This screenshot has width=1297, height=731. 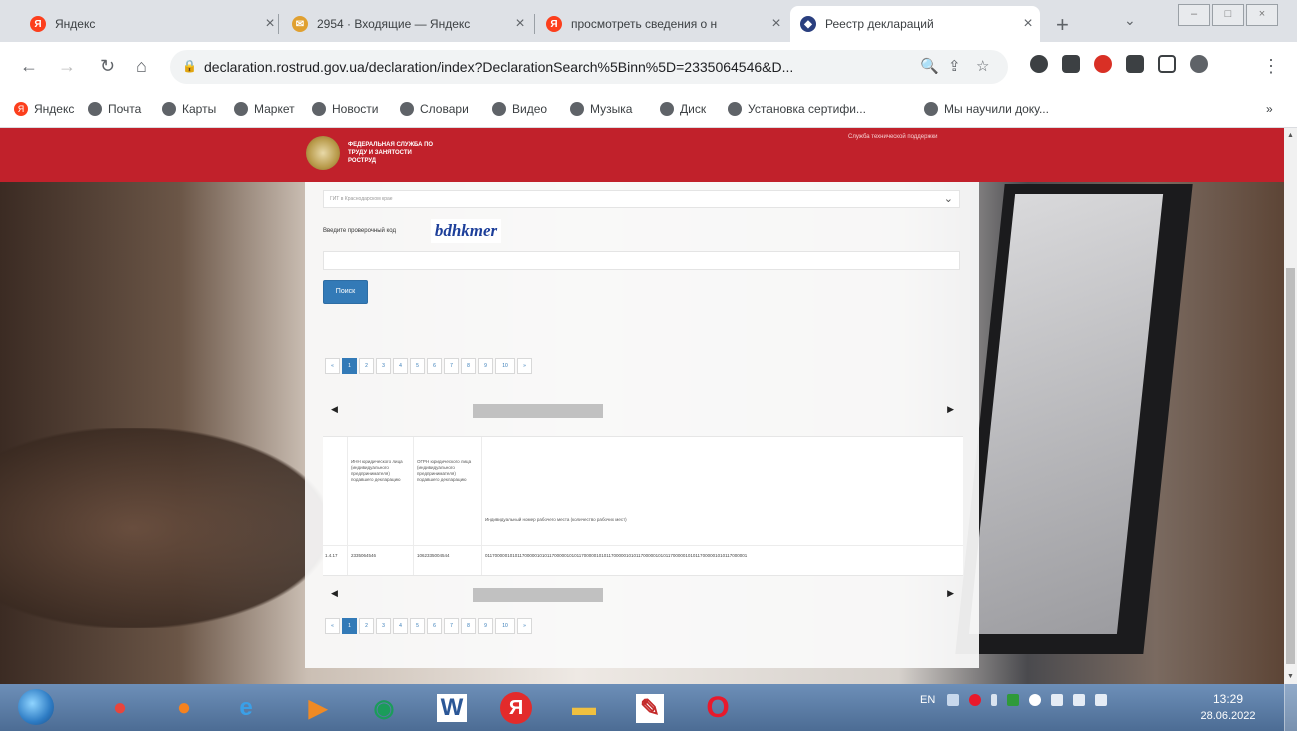 I want to click on menu-icon: ⋮, so click(x=1271, y=66).